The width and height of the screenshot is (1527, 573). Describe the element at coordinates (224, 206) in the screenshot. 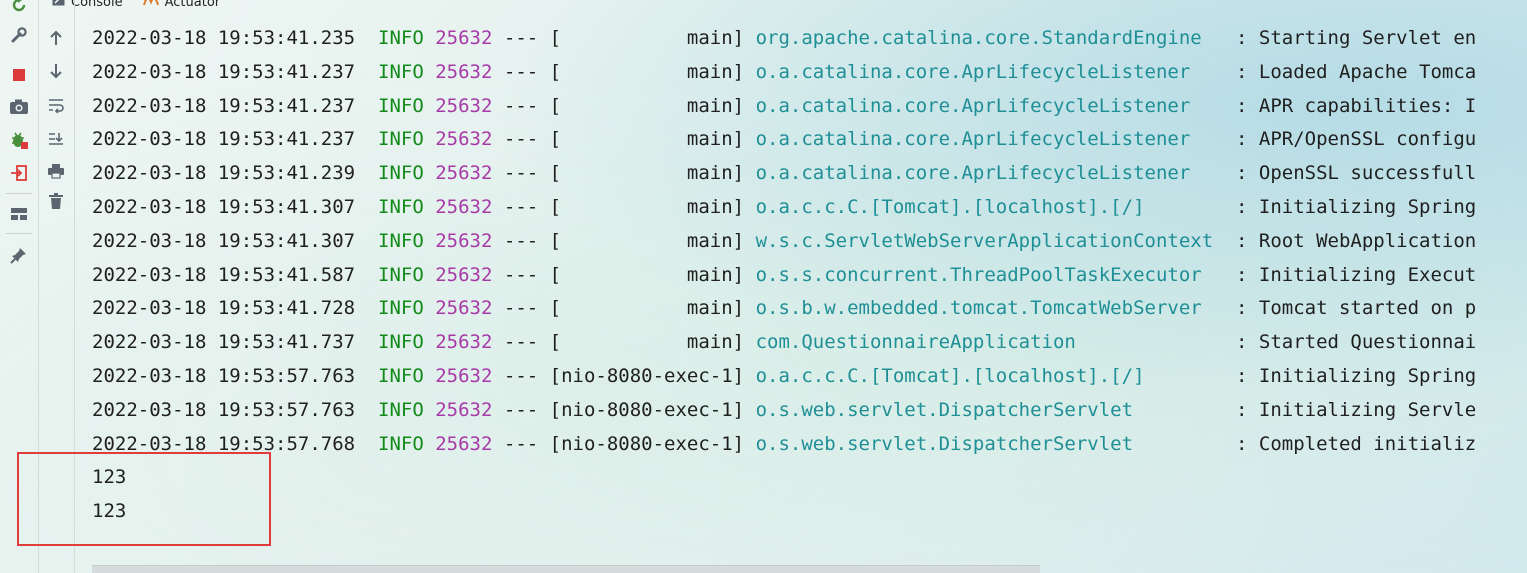

I see `log-timestamp: 2022-03-18 19:53:41.307` at that location.